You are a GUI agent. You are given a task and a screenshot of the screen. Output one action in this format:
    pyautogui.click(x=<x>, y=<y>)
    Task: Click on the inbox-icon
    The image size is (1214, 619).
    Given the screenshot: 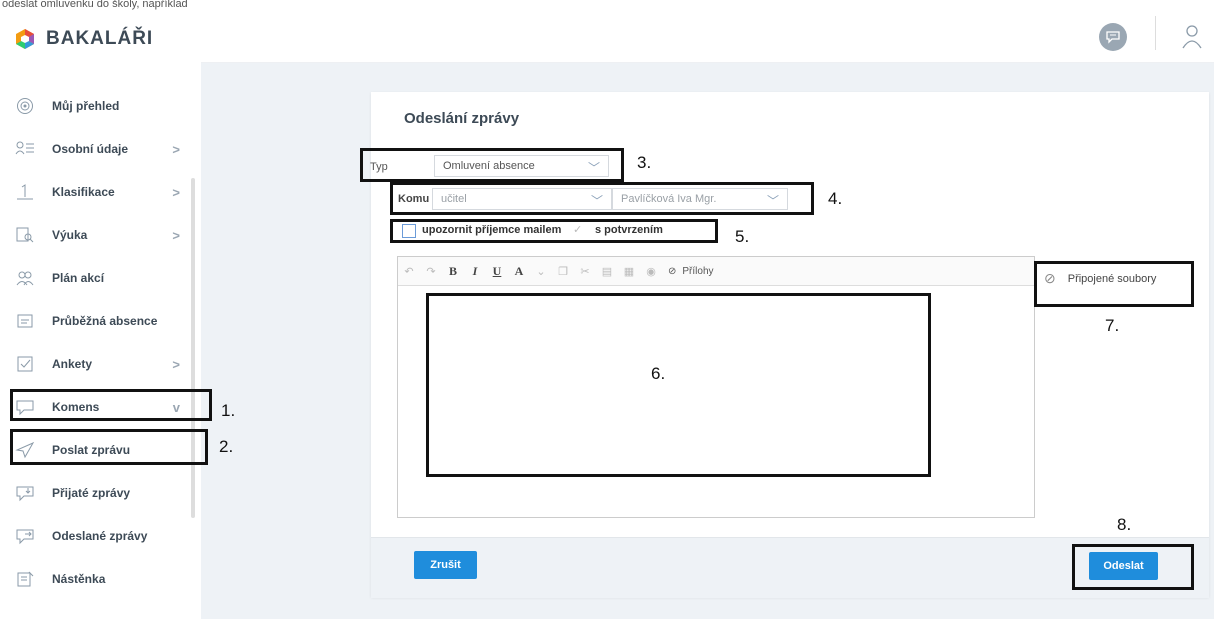 What is the action you would take?
    pyautogui.click(x=25, y=493)
    